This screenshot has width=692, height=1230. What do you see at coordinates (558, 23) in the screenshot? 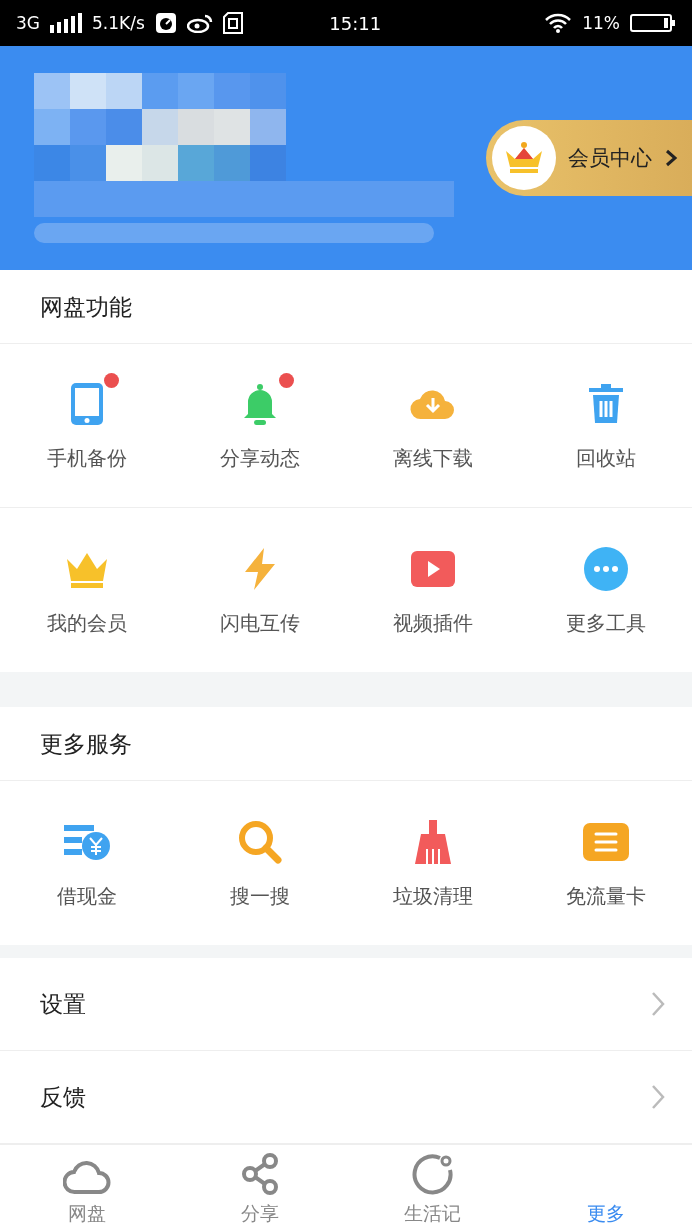
I see `wifi-icon` at bounding box center [558, 23].